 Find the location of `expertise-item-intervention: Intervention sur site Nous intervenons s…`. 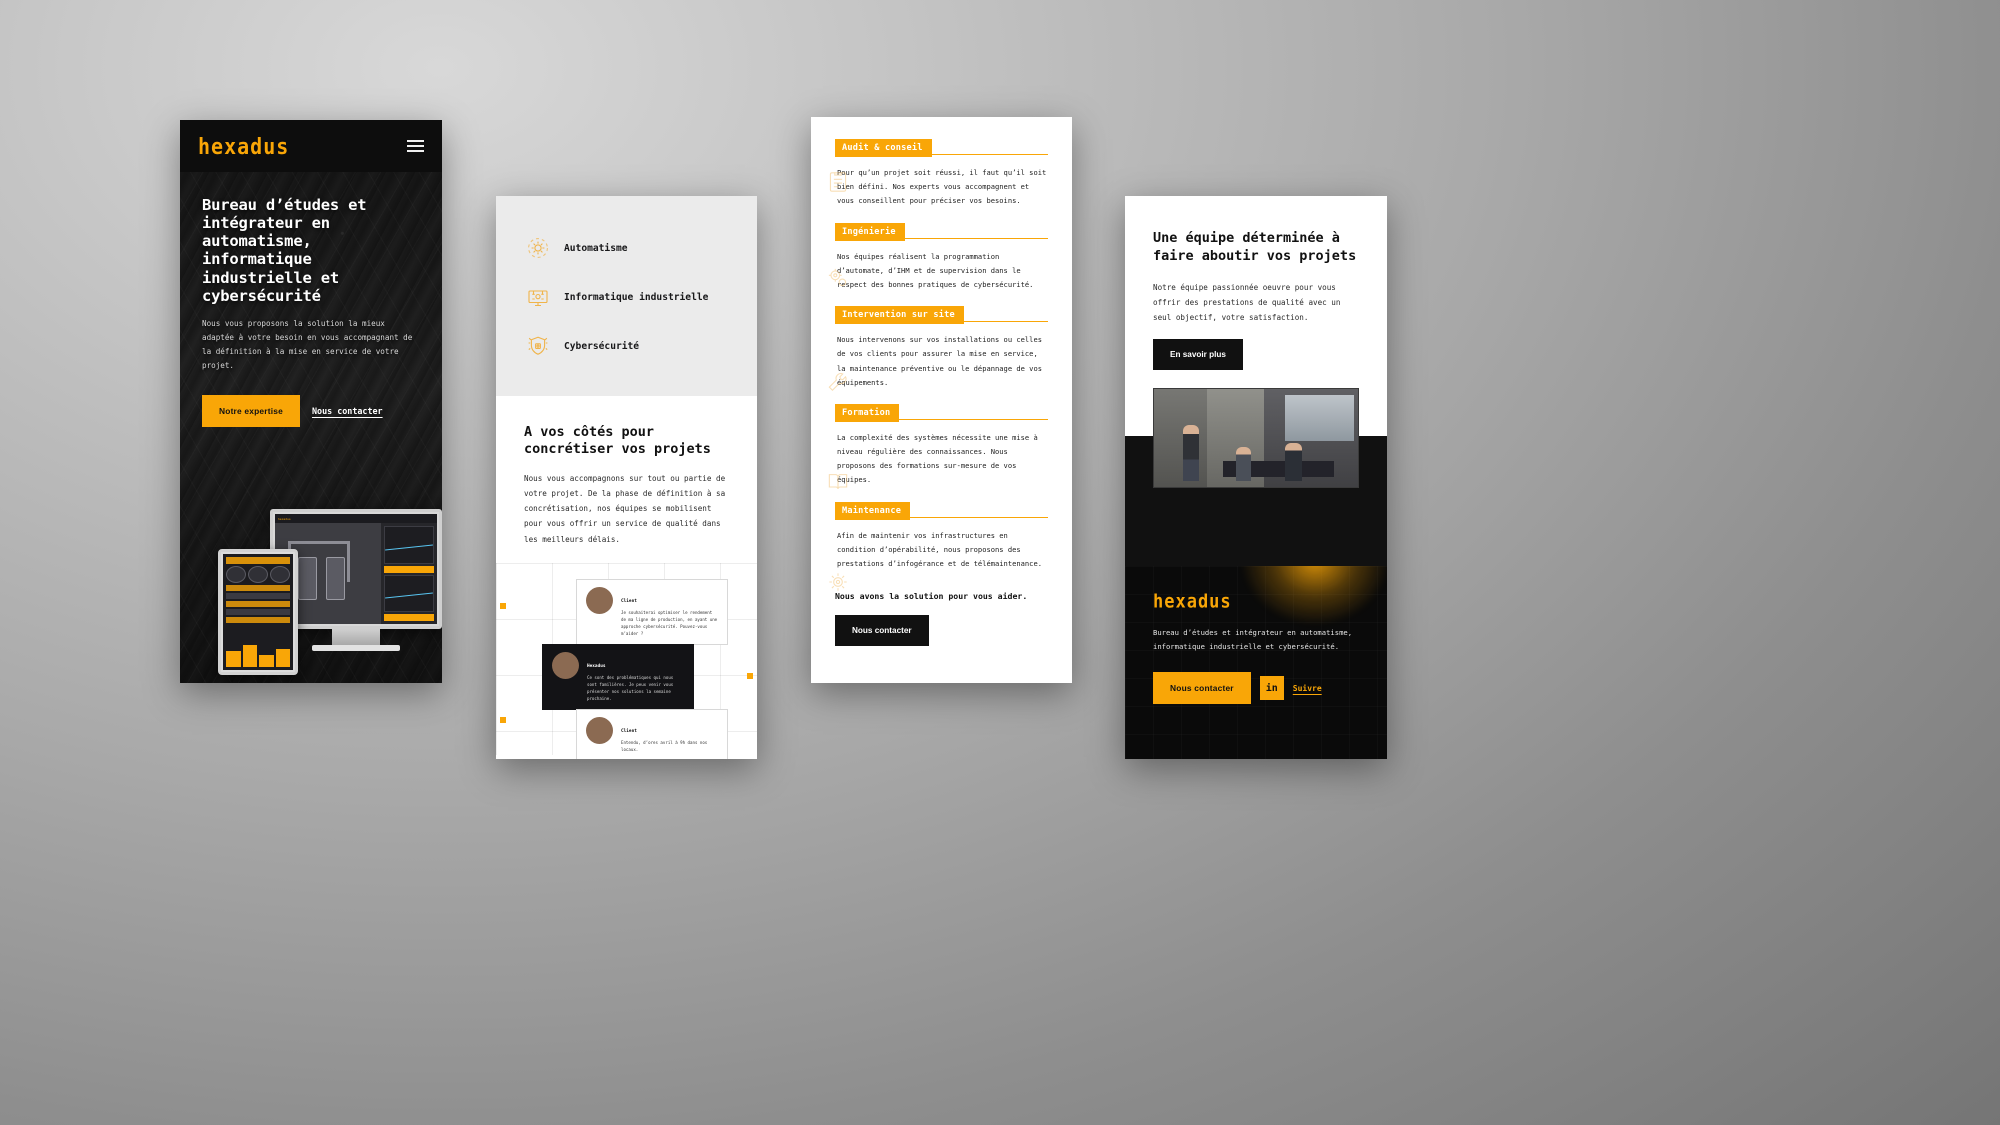

expertise-item-intervention: Intervention sur site Nous intervenons s… is located at coordinates (941, 348).